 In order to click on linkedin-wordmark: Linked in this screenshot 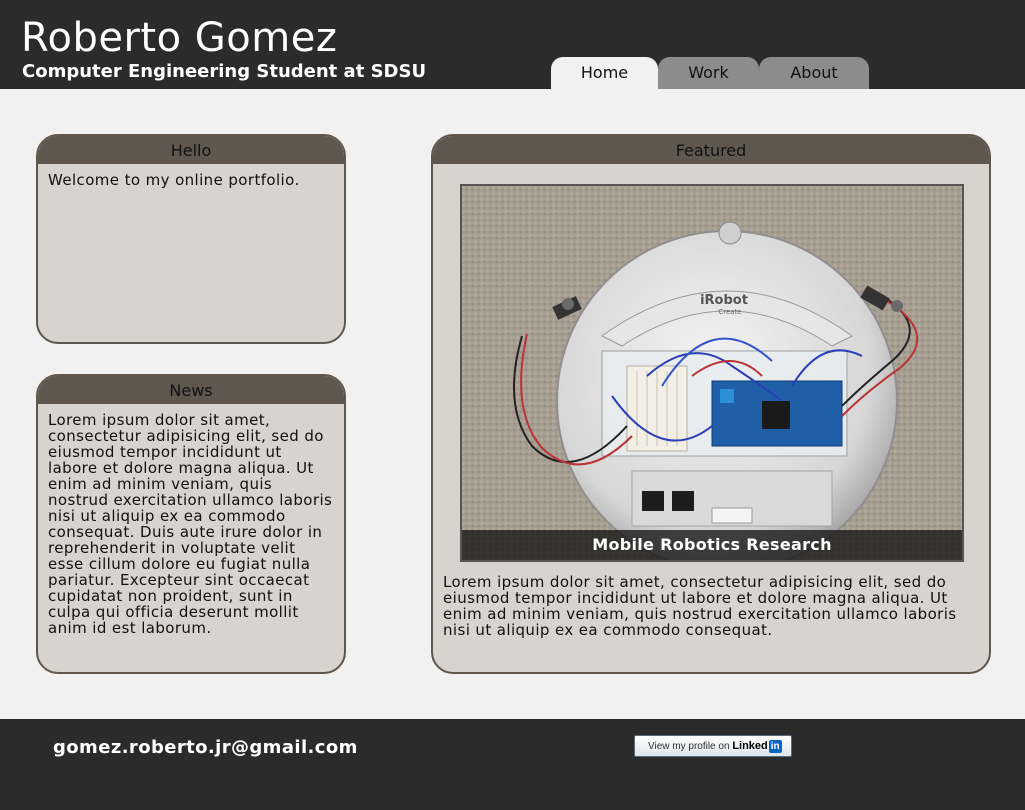, I will do `click(750, 746)`.